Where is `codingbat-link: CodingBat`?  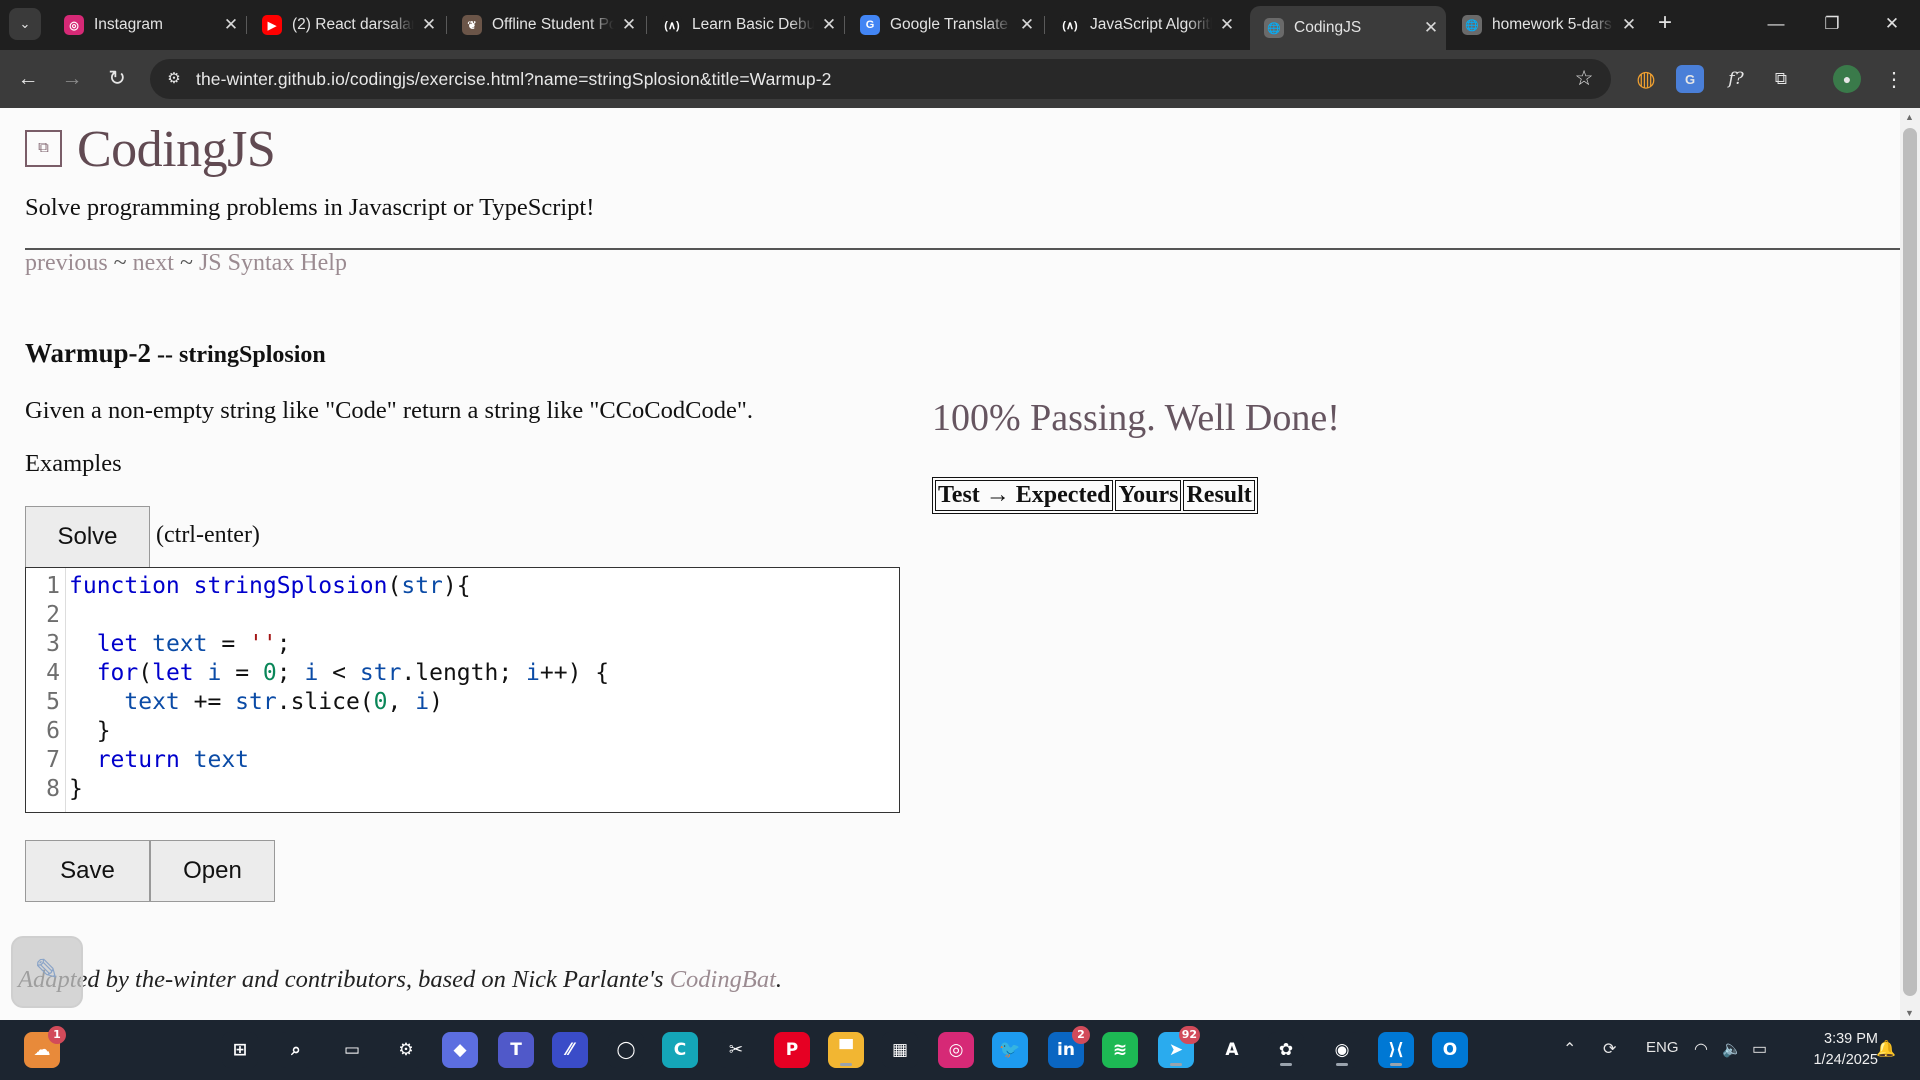 codingbat-link: CodingBat is located at coordinates (723, 979).